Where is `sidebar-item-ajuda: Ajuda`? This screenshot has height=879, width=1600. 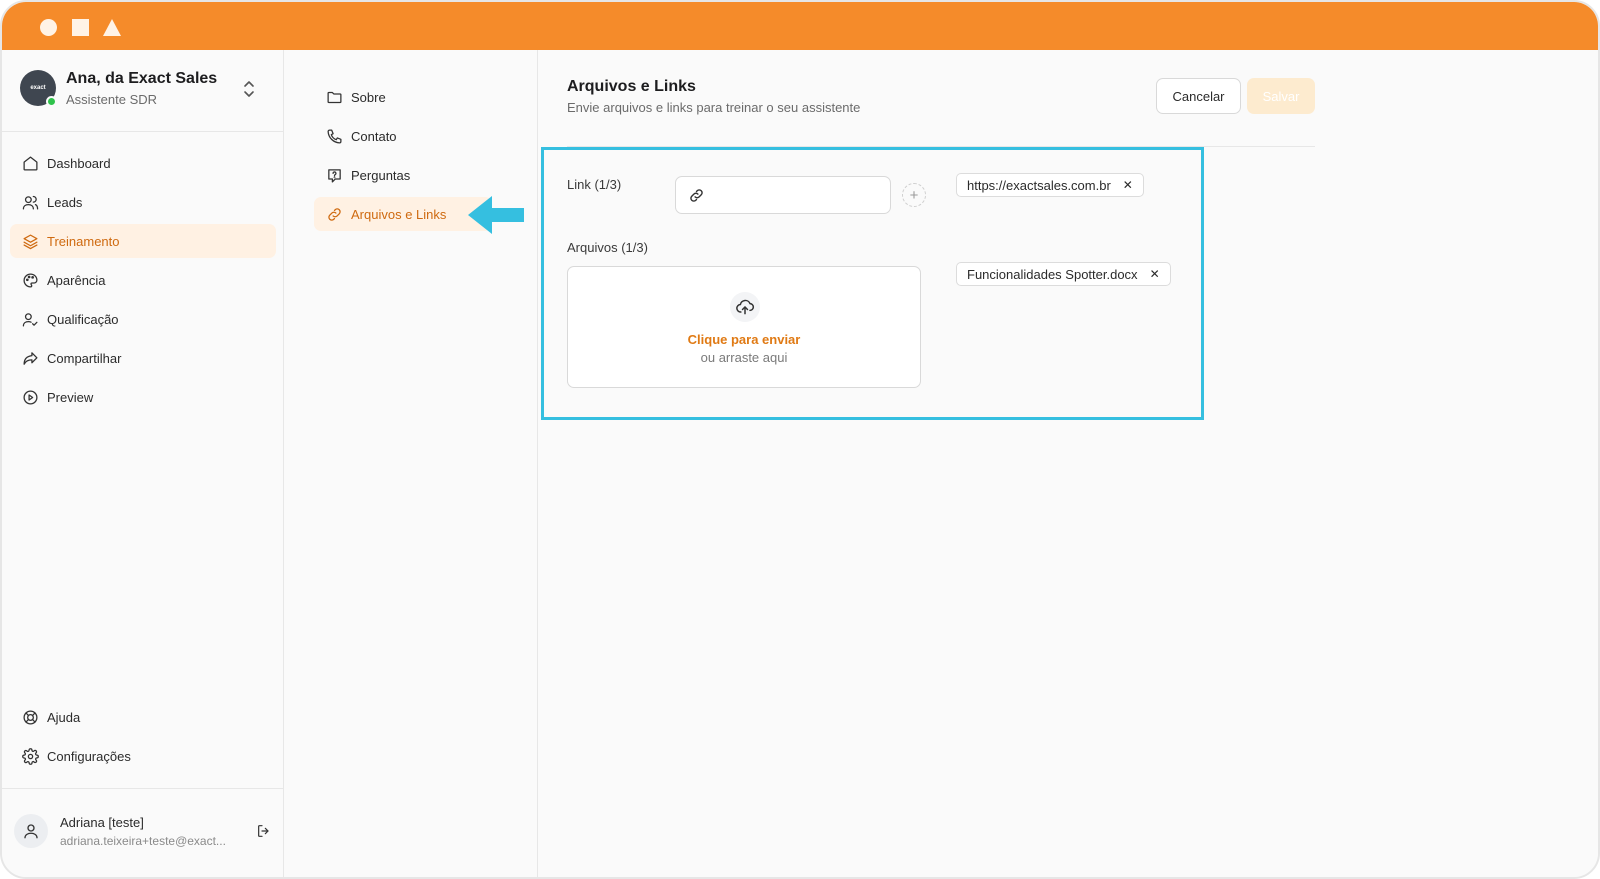 sidebar-item-ajuda: Ajuda is located at coordinates (143, 717).